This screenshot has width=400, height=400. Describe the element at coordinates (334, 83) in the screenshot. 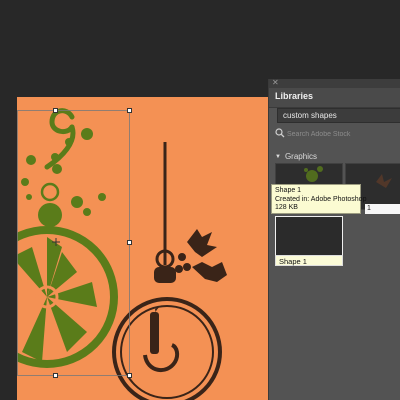

I see `panel-title-bar: ✕` at that location.